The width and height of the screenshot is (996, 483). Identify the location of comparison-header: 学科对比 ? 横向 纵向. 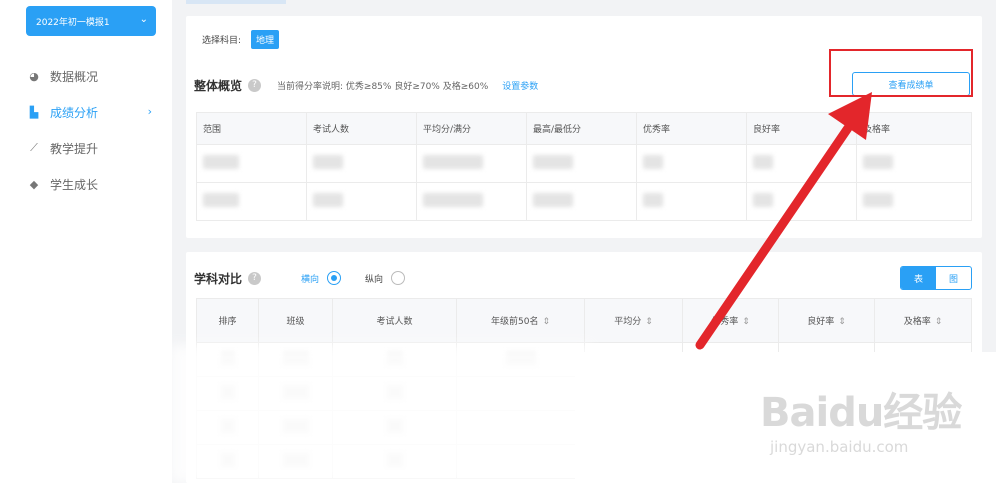
(311, 278).